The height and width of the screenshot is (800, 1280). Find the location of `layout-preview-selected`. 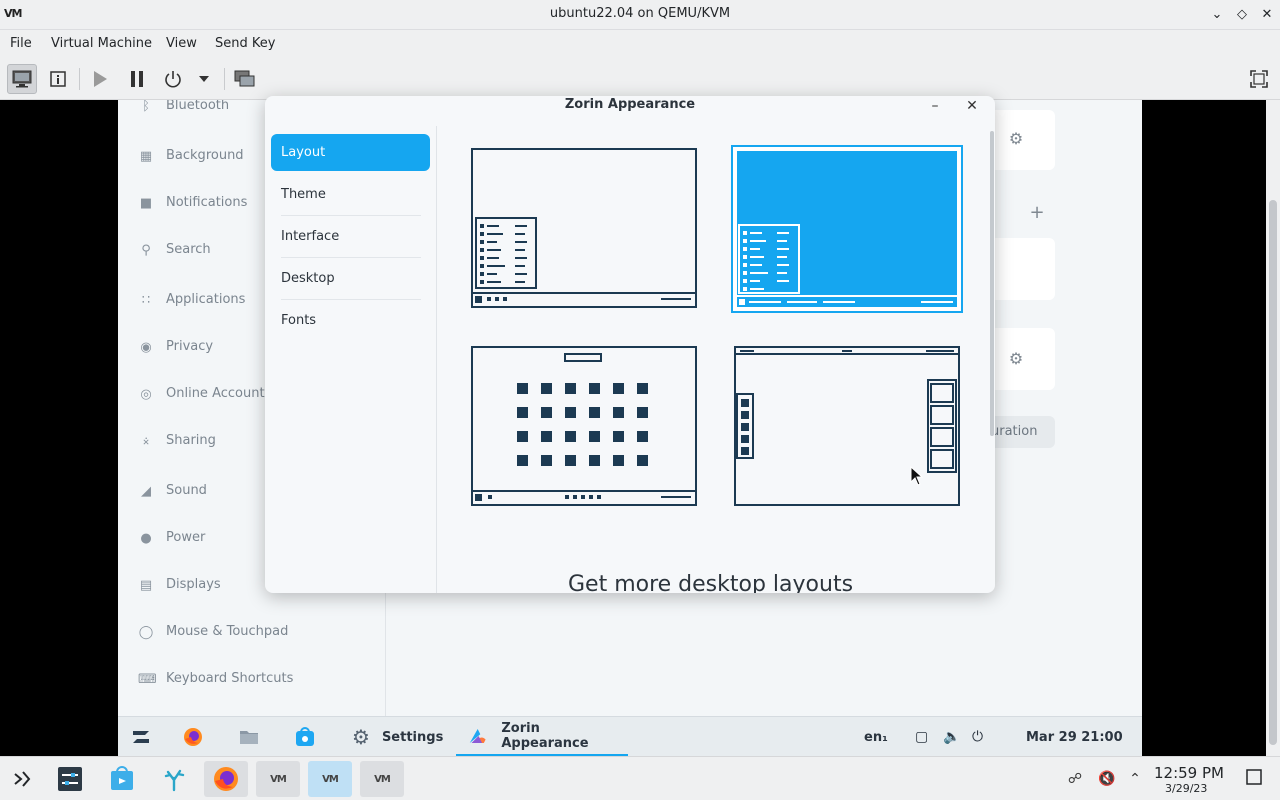

layout-preview-selected is located at coordinates (847, 229).